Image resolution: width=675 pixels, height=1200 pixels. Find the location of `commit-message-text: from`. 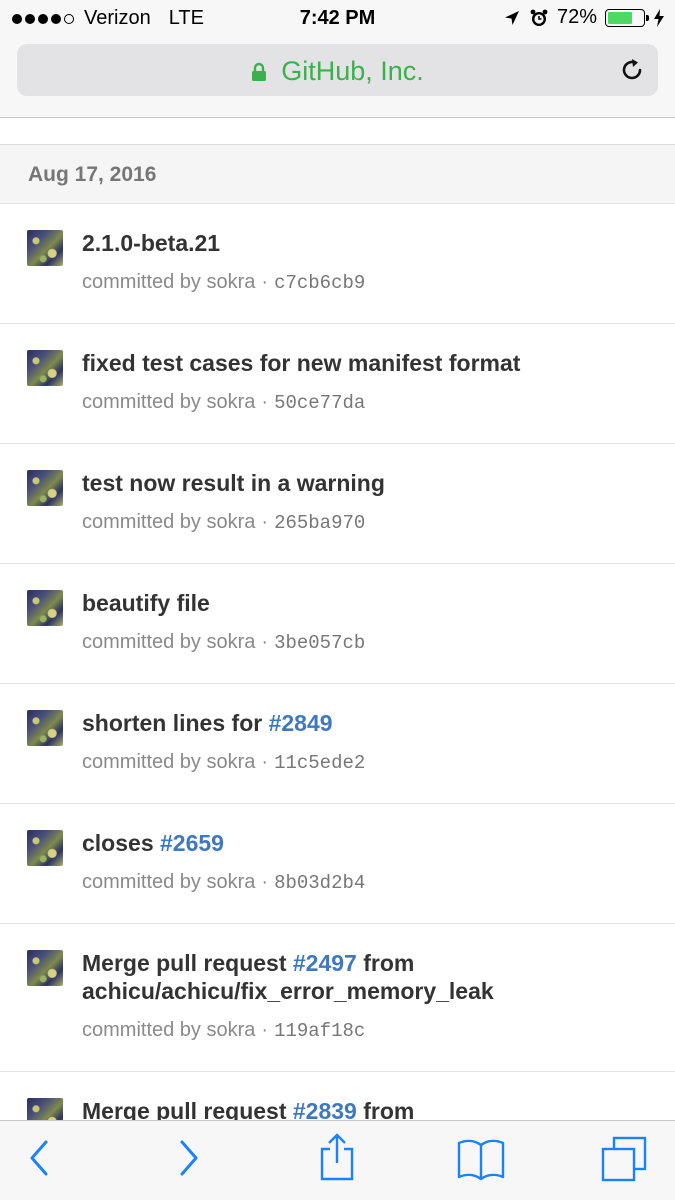

commit-message-text: from is located at coordinates (385, 1109).